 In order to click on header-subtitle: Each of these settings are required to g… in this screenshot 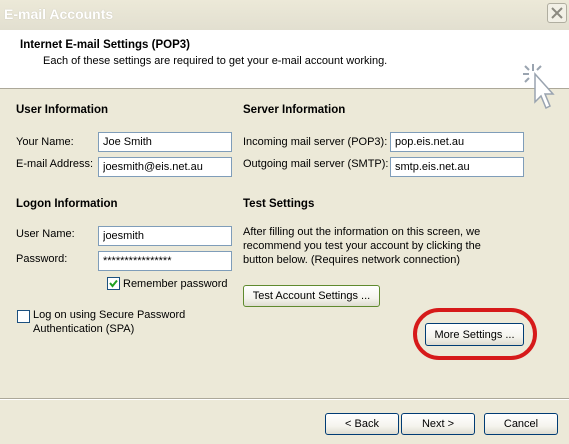, I will do `click(215, 61)`.